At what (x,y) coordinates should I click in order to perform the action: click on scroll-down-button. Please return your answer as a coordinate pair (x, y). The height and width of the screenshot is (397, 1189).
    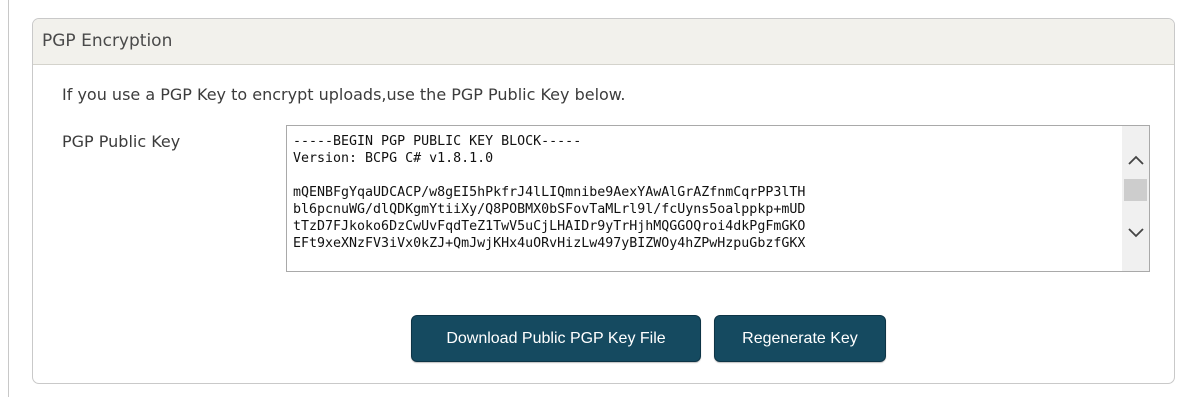
    Looking at the image, I should click on (1135, 233).